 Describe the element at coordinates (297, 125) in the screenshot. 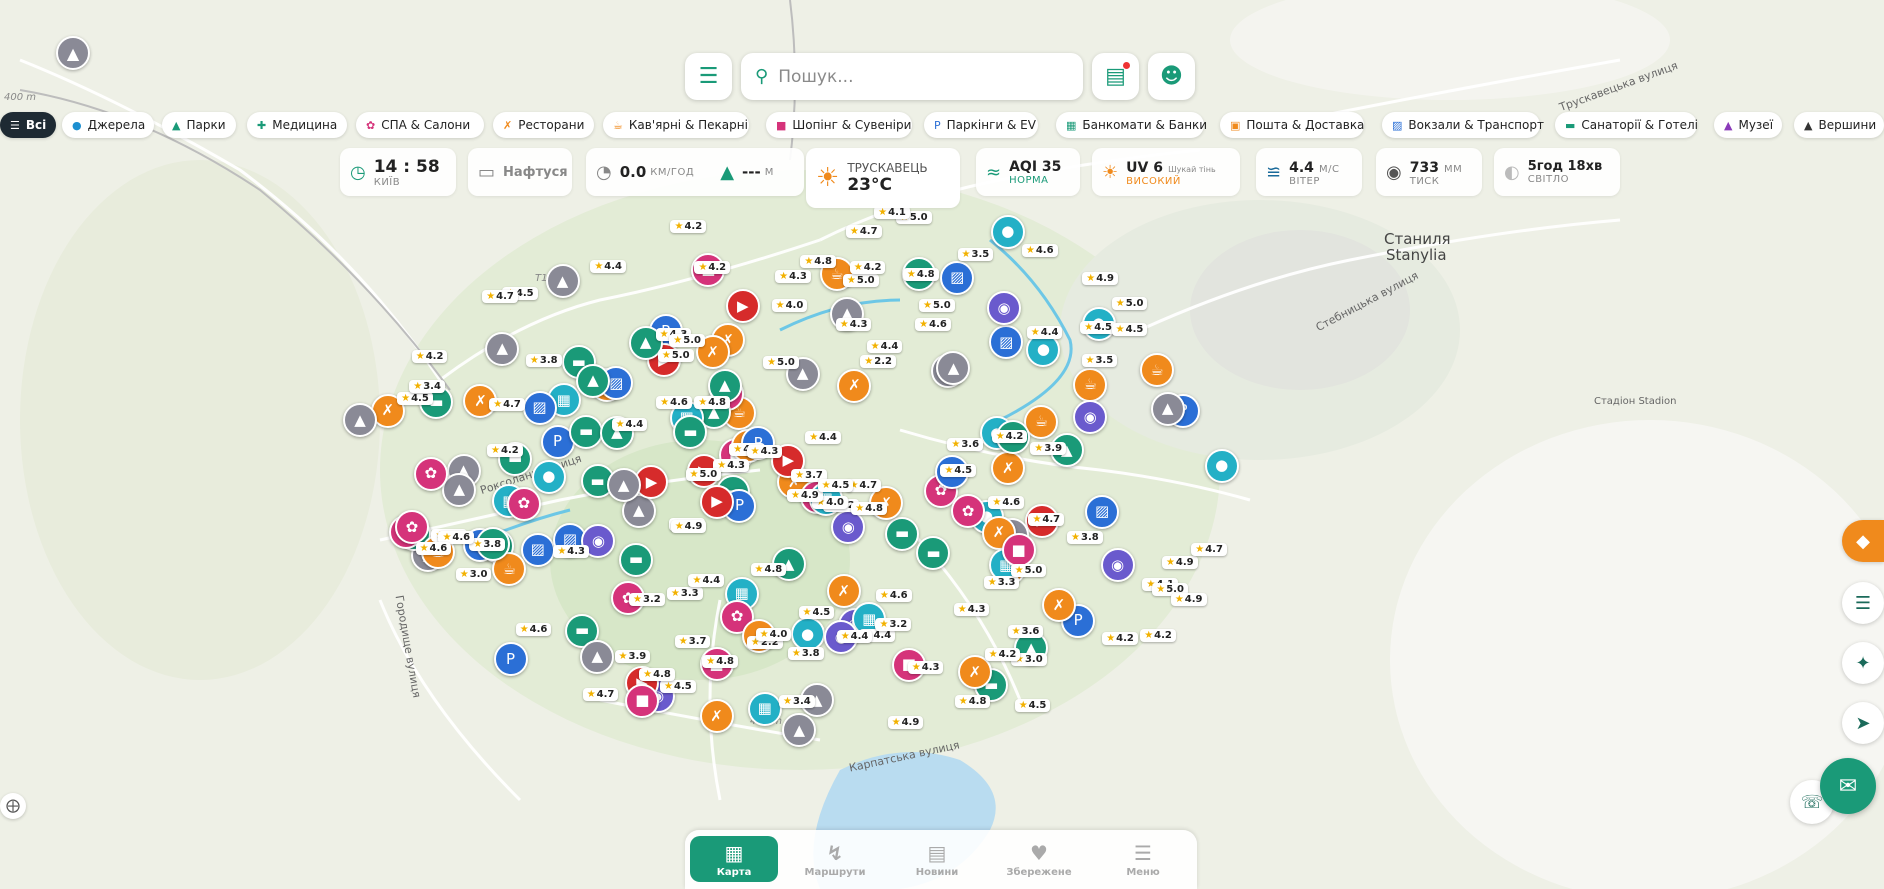

I see `chip-medicine: ✚ Медицина` at that location.